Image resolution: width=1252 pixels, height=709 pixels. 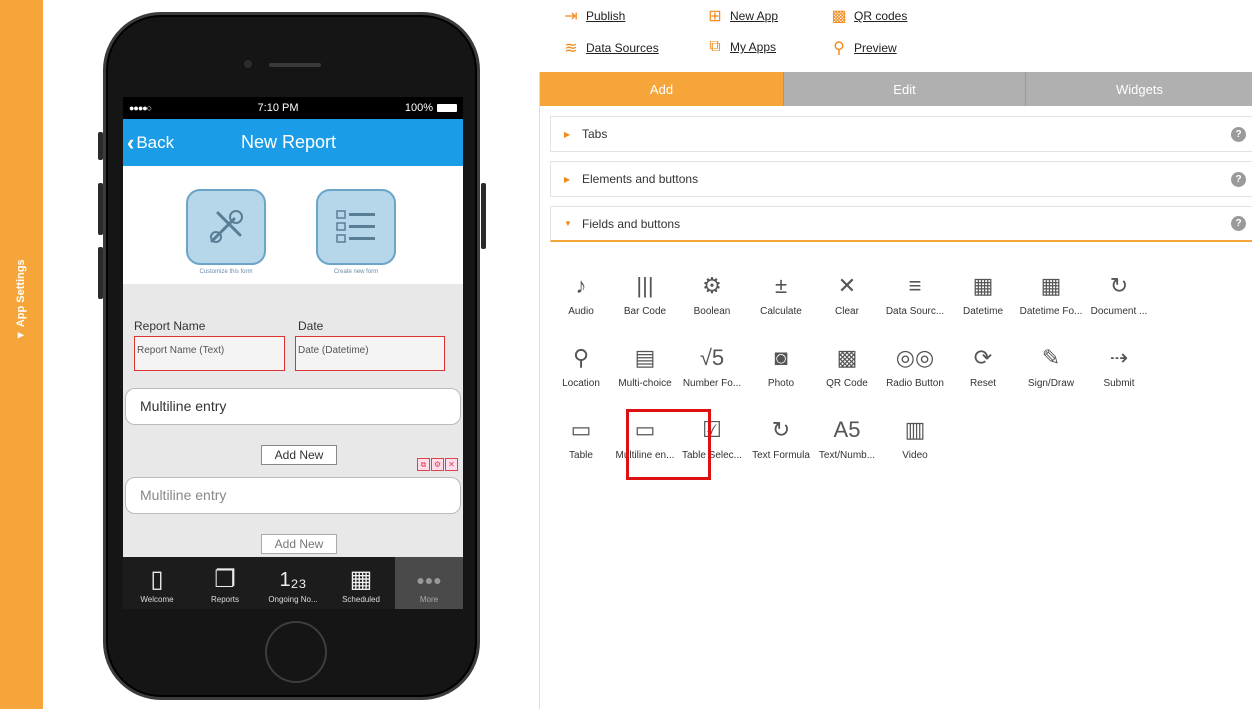 I want to click on widget-video: ▥ Video, so click(x=915, y=438).